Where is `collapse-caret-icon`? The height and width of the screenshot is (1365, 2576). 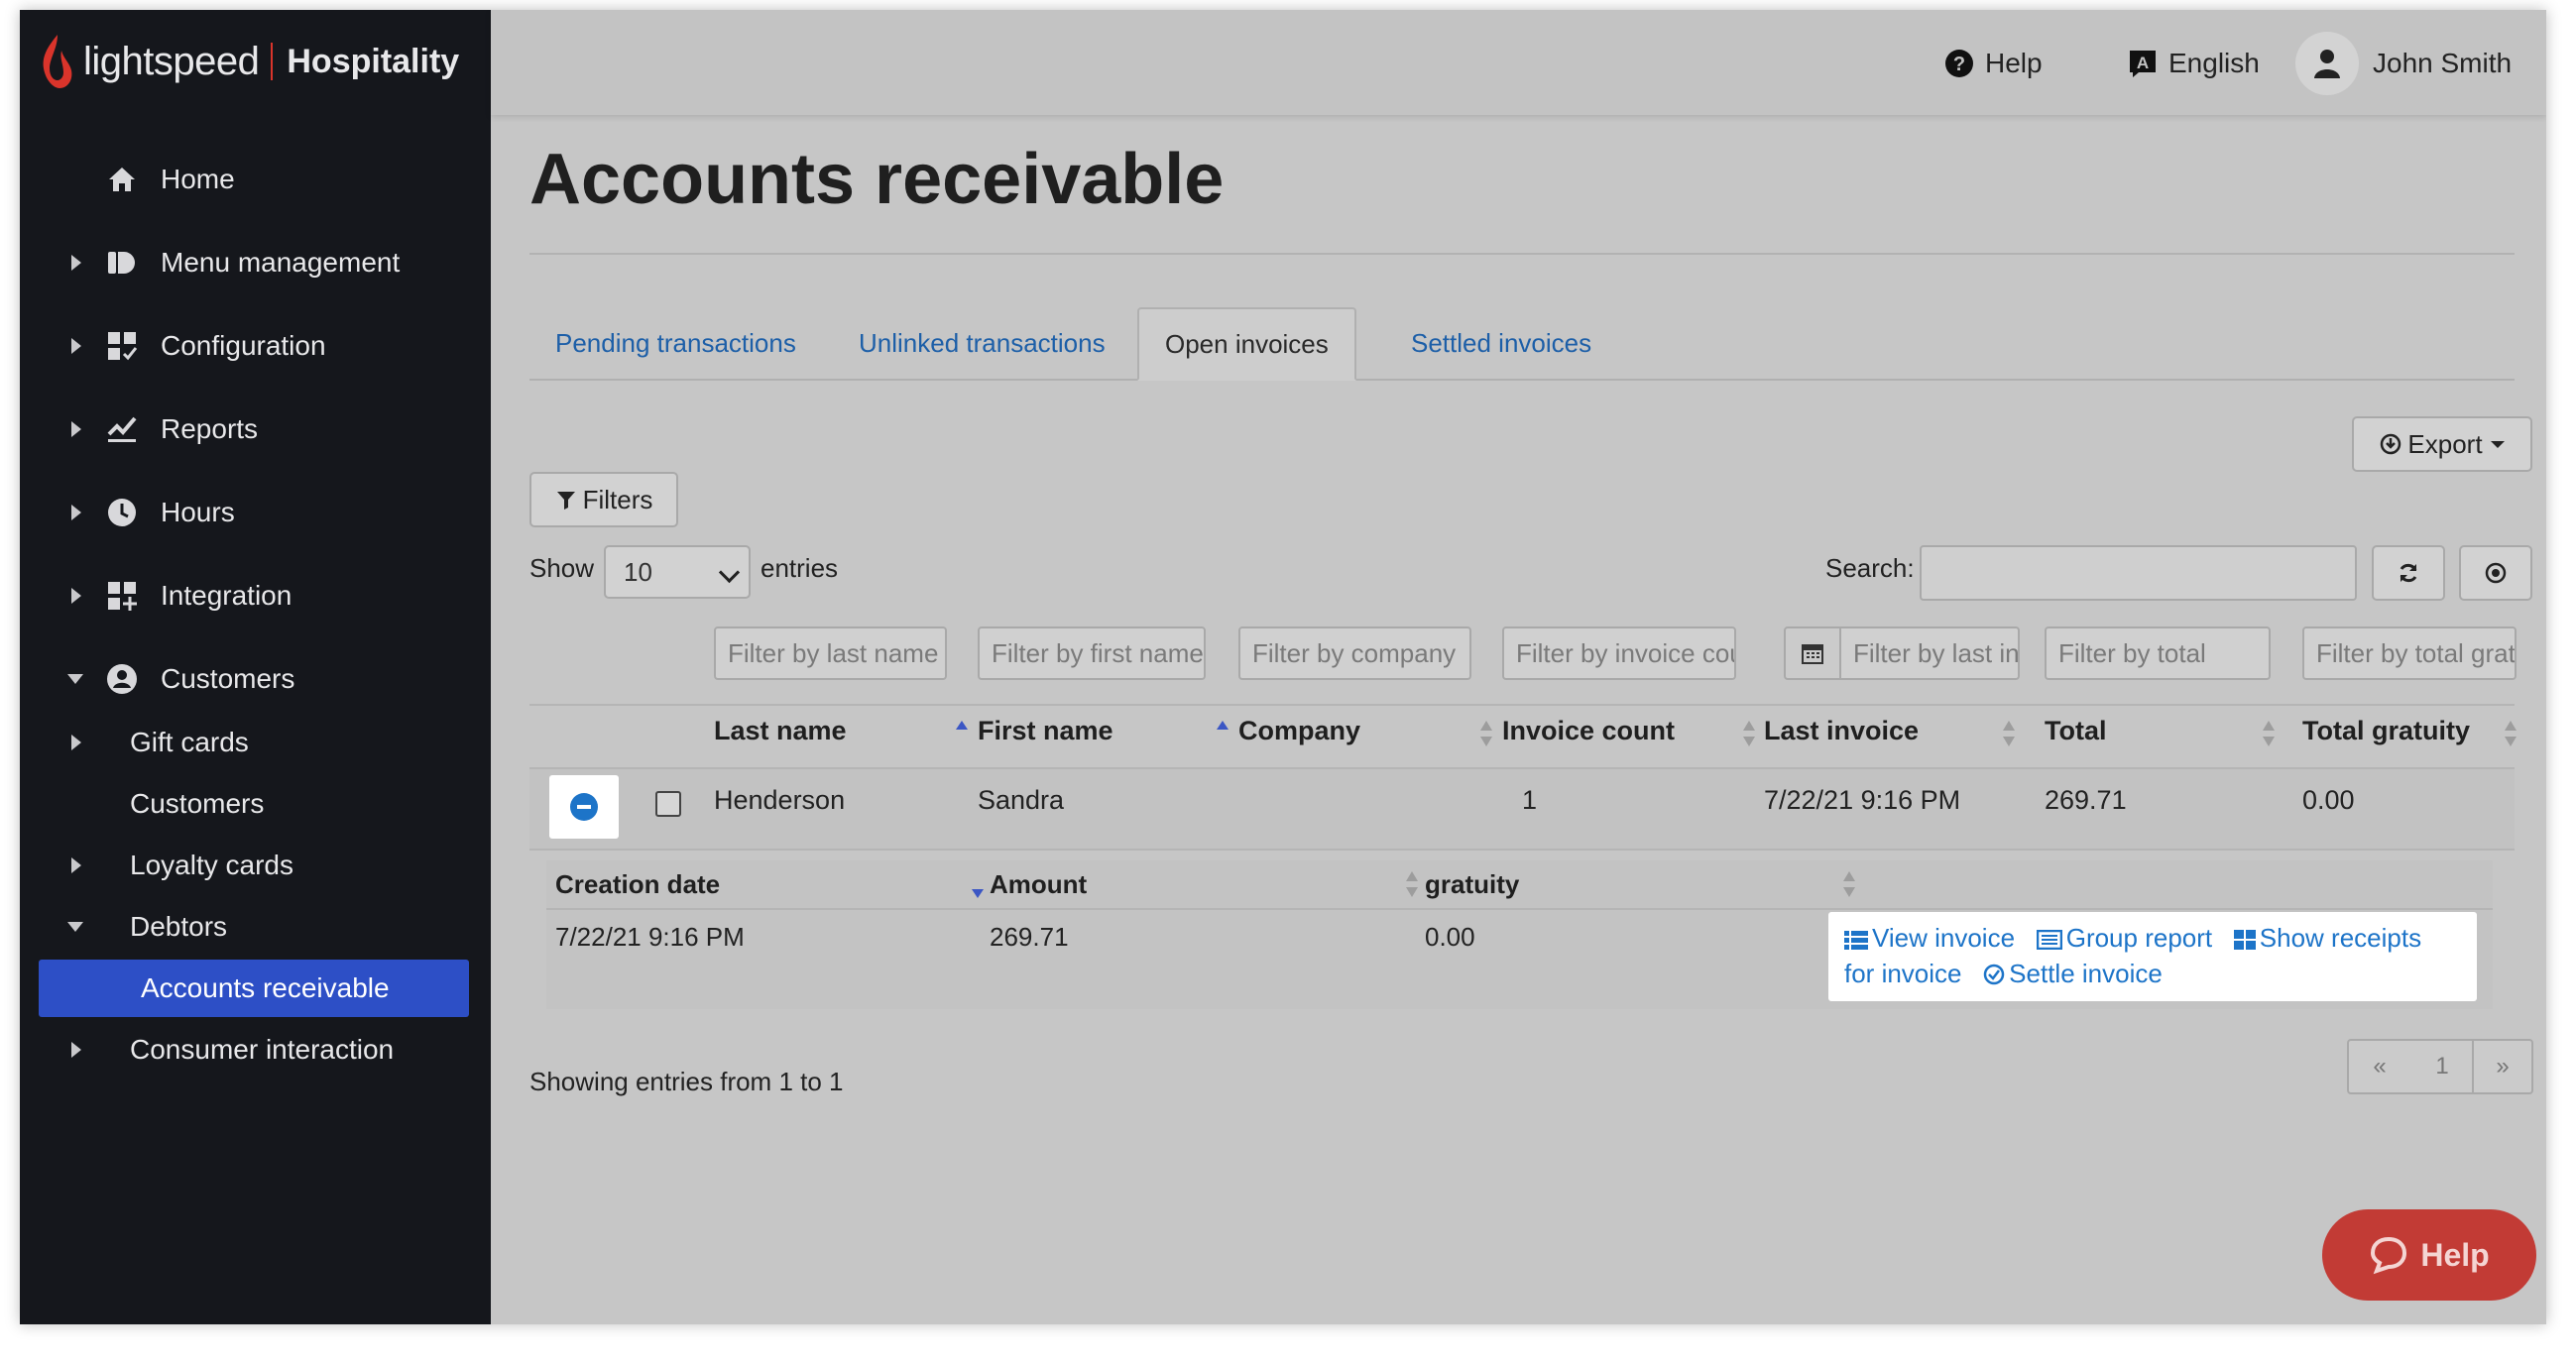 collapse-caret-icon is located at coordinates (75, 927).